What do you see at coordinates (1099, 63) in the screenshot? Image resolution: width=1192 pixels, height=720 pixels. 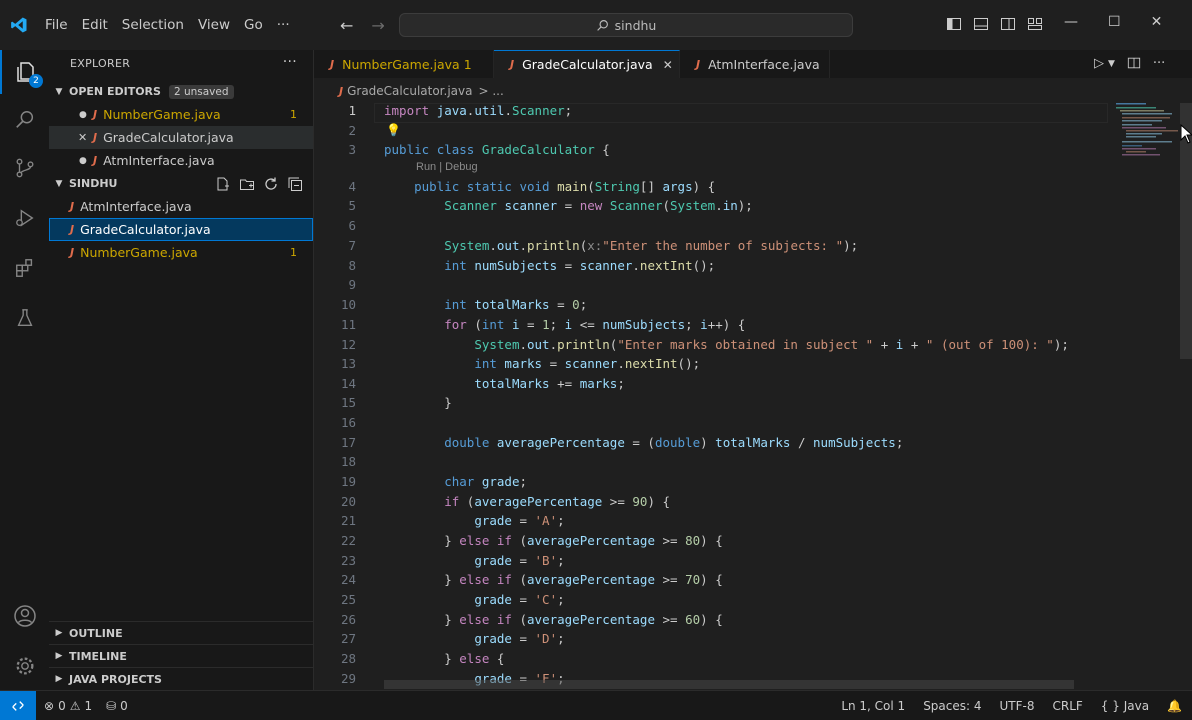 I see `run-file-icon: ▷` at bounding box center [1099, 63].